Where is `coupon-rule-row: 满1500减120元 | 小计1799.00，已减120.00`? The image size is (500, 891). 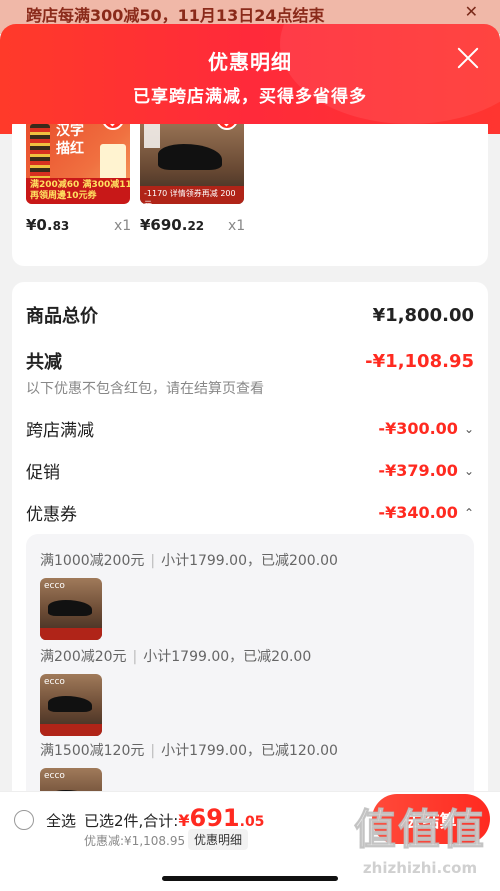 coupon-rule-row: 满1500减120元 | 小计1799.00，已减120.00 is located at coordinates (189, 750).